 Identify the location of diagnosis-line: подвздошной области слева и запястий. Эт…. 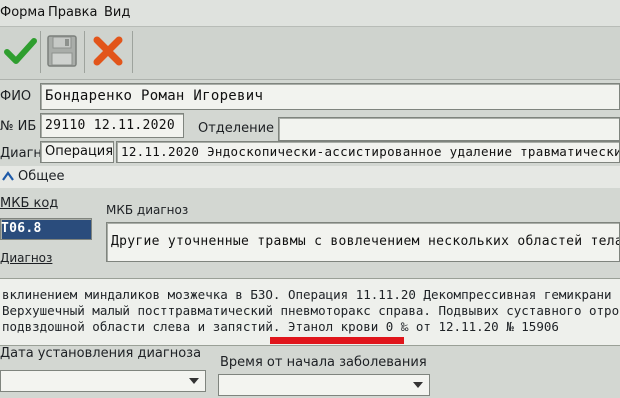
(280, 326).